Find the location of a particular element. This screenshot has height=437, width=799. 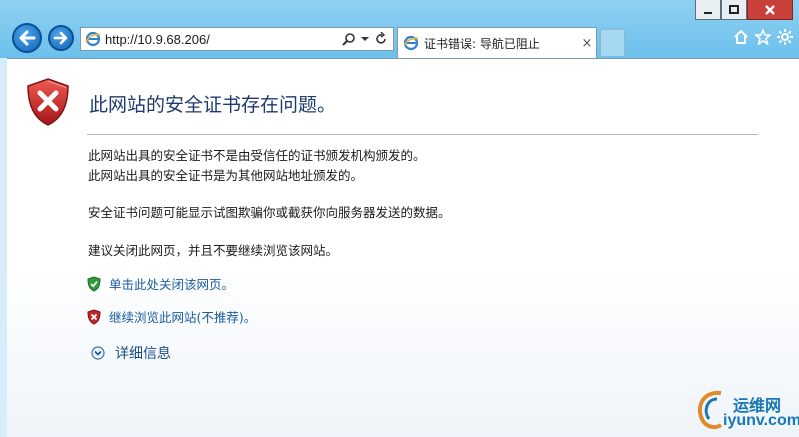

address-bar: http://10.9.68.206/ is located at coordinates (237, 39).